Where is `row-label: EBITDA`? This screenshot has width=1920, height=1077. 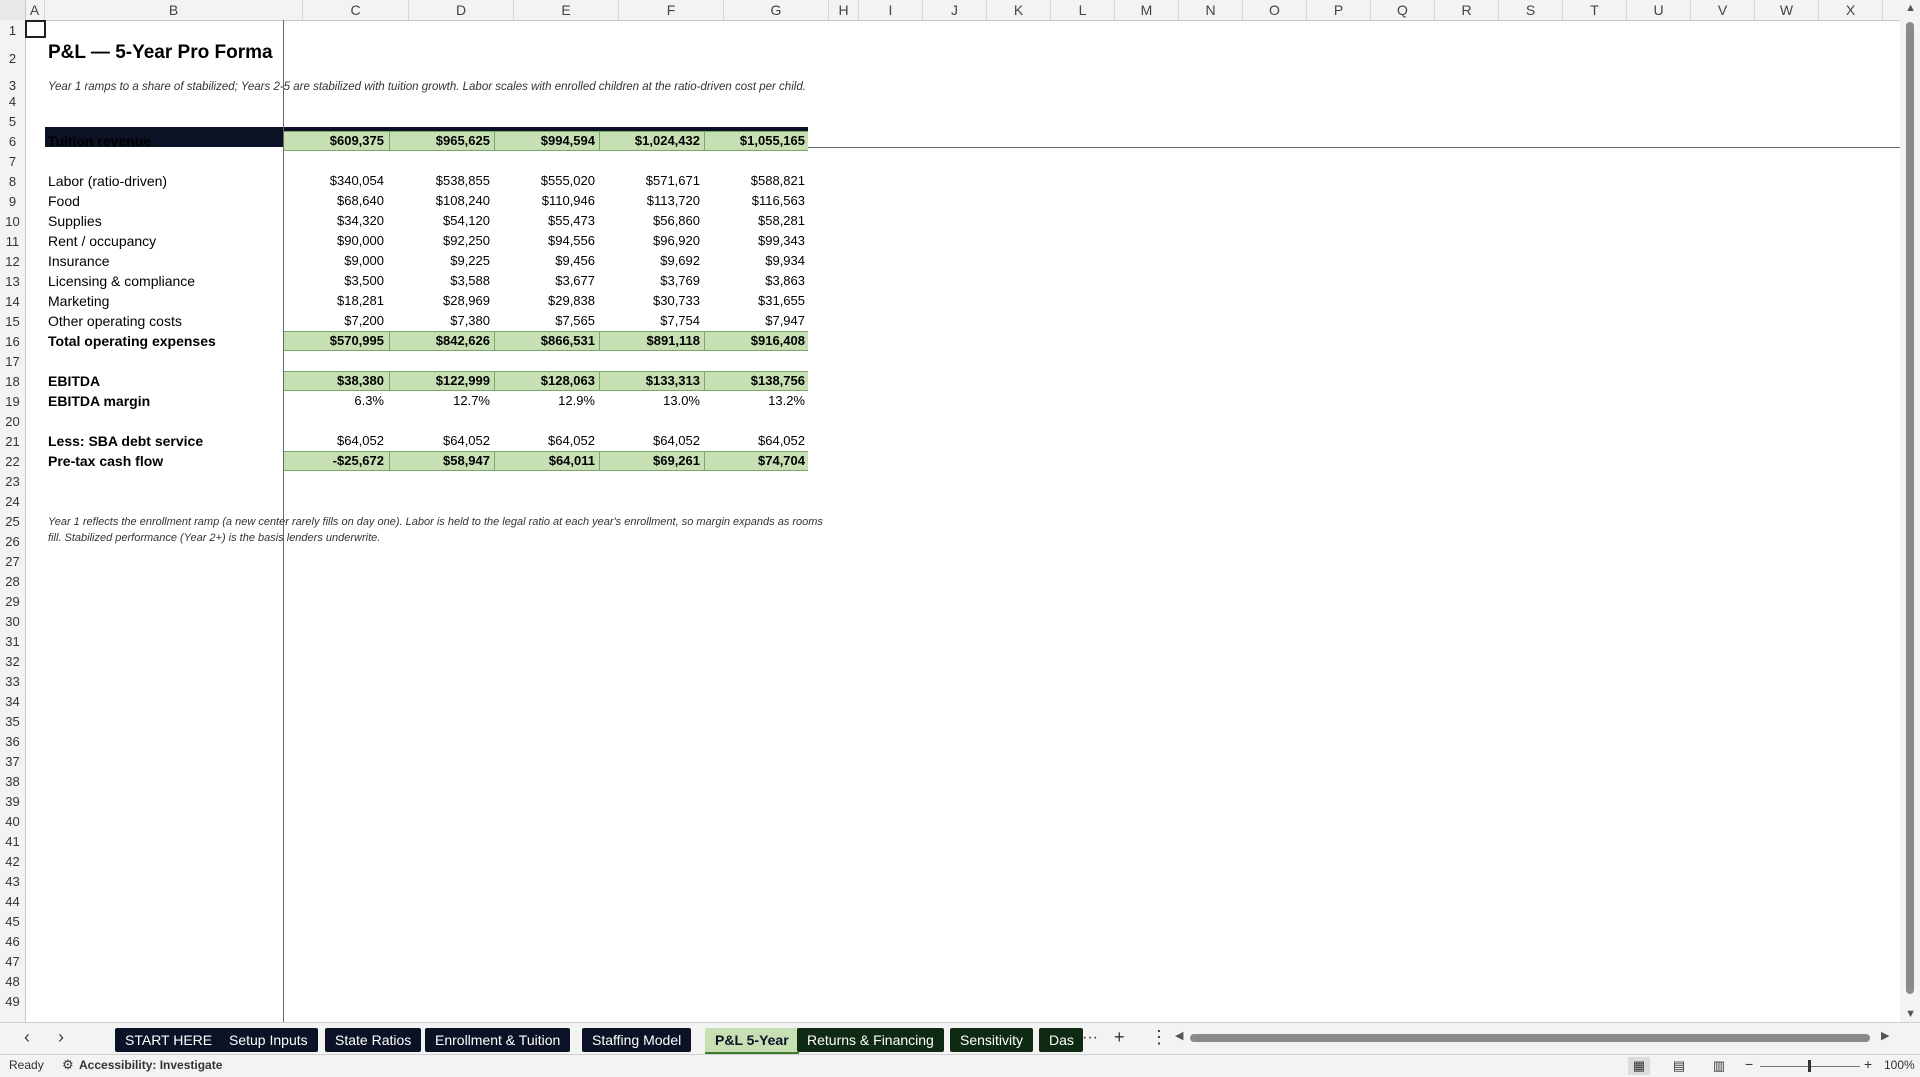 row-label: EBITDA is located at coordinates (74, 381).